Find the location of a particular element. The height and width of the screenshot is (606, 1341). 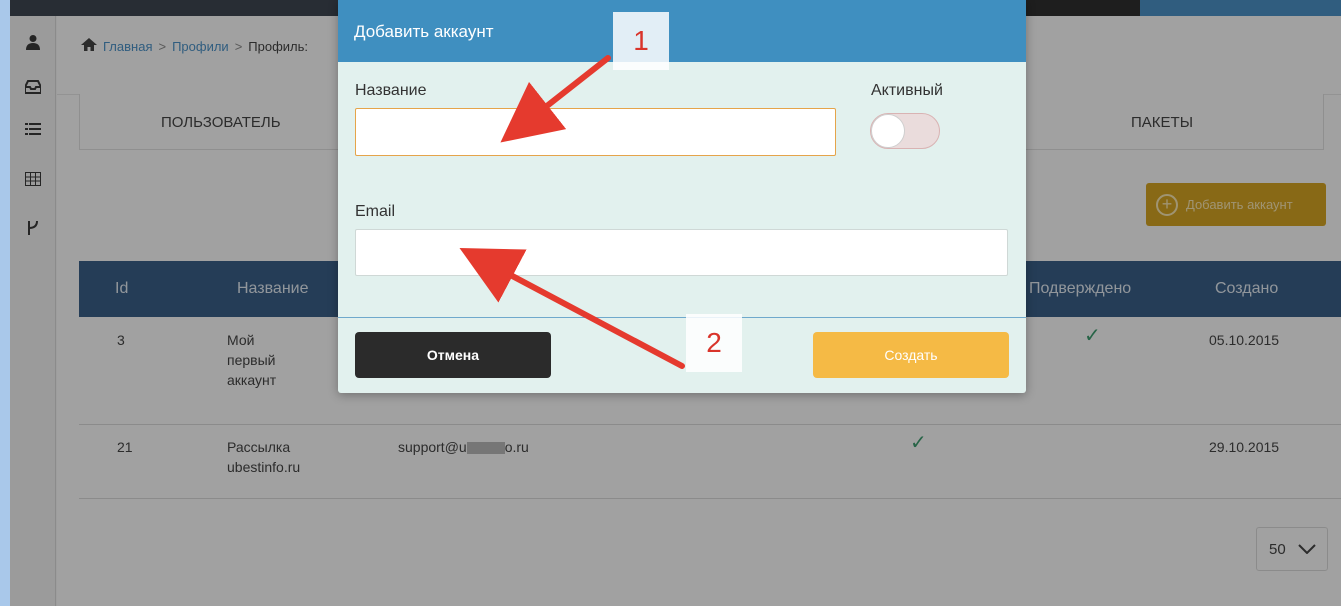

annotation-marker-2: 2 is located at coordinates (714, 343).